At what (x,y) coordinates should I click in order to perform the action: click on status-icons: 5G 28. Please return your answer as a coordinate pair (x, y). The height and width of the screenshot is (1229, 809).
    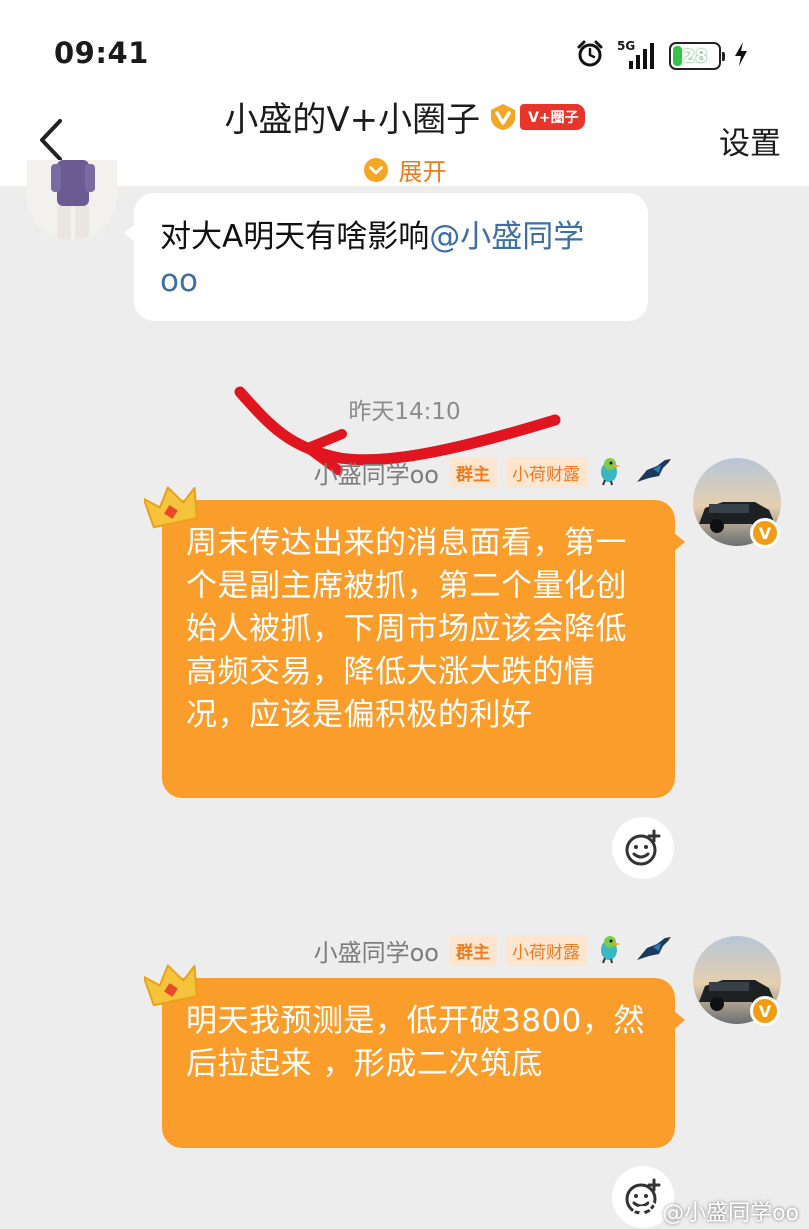
    Looking at the image, I should click on (662, 56).